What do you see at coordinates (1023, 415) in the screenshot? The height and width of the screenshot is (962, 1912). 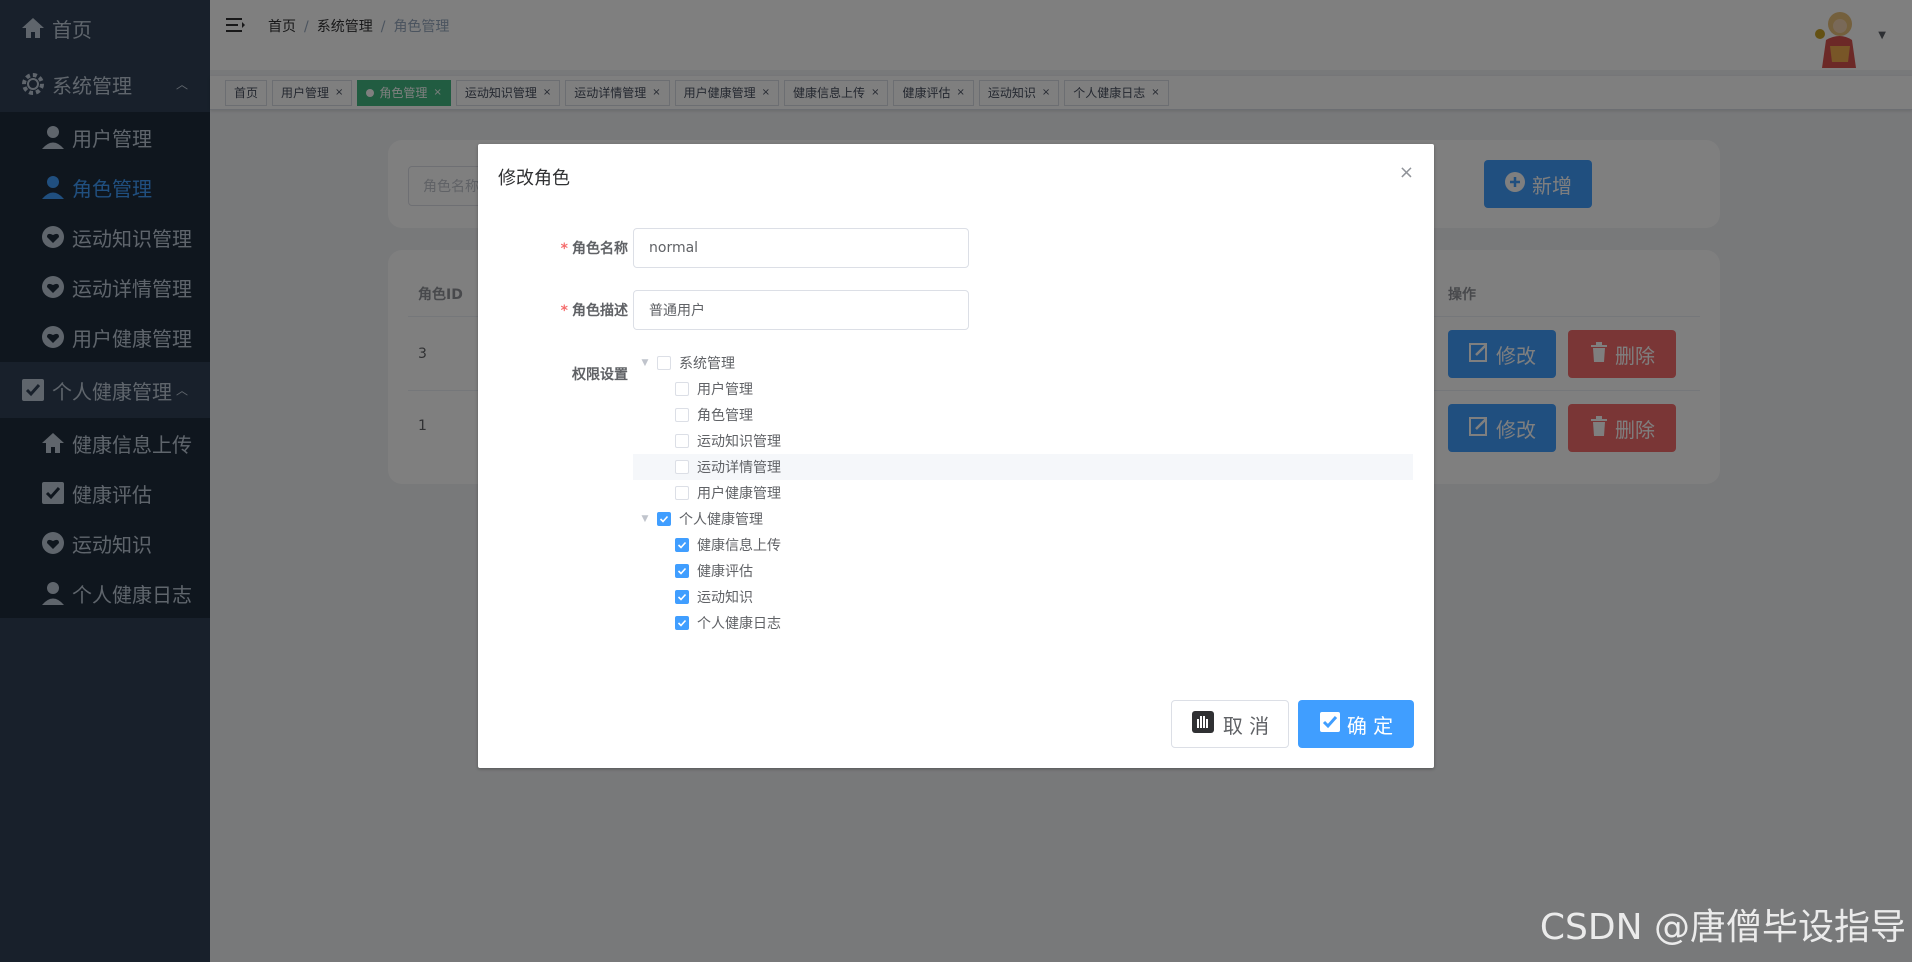 I see `tree-node: 角色管理` at bounding box center [1023, 415].